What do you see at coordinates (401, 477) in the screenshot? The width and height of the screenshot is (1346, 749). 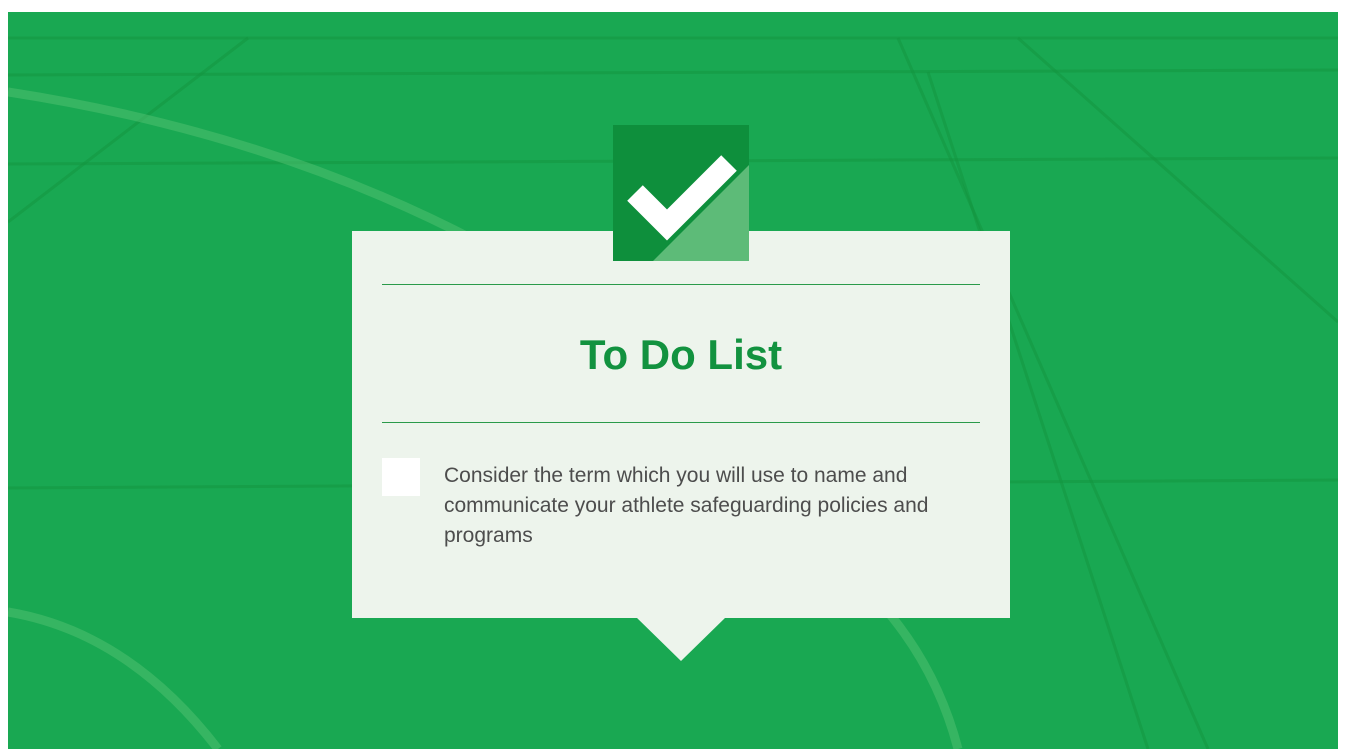 I see `task-checkbox` at bounding box center [401, 477].